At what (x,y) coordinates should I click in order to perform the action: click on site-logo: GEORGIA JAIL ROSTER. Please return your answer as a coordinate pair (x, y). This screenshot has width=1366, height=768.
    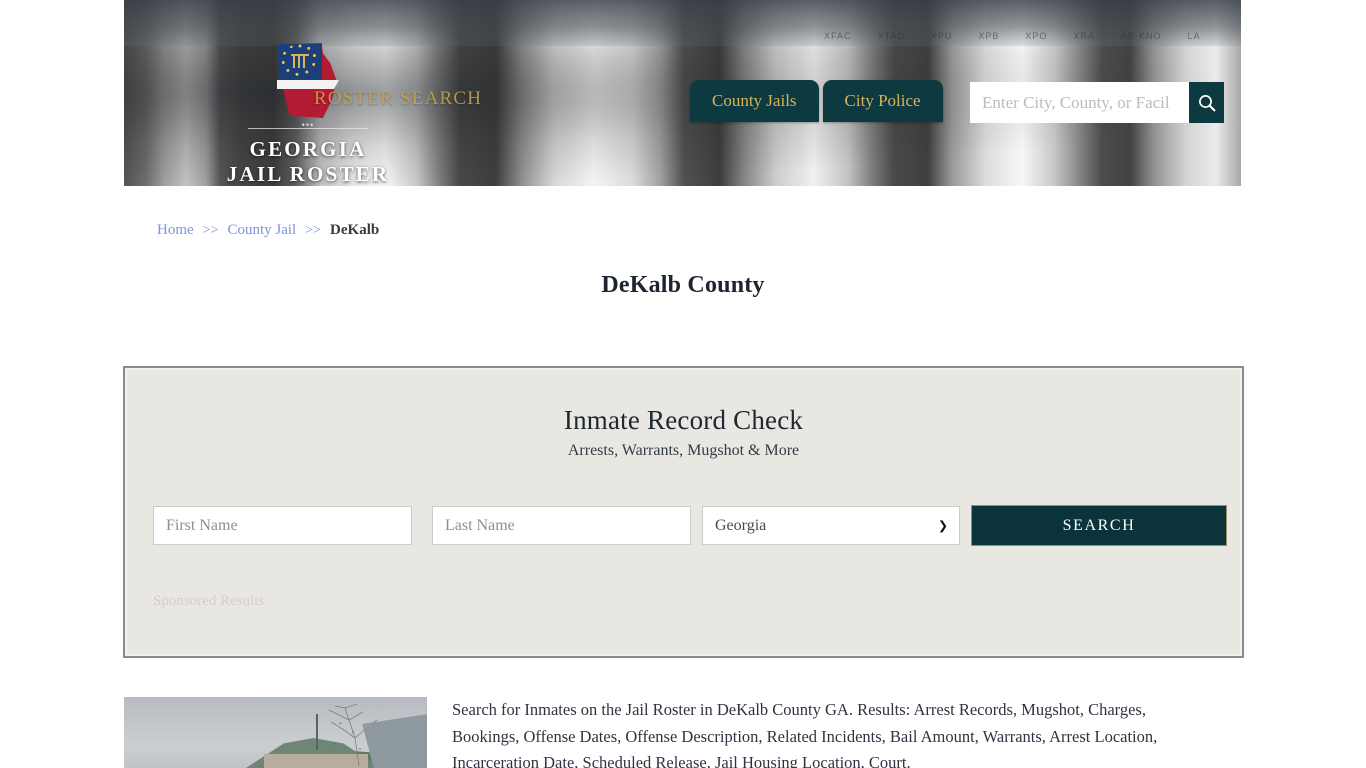
    Looking at the image, I should click on (308, 113).